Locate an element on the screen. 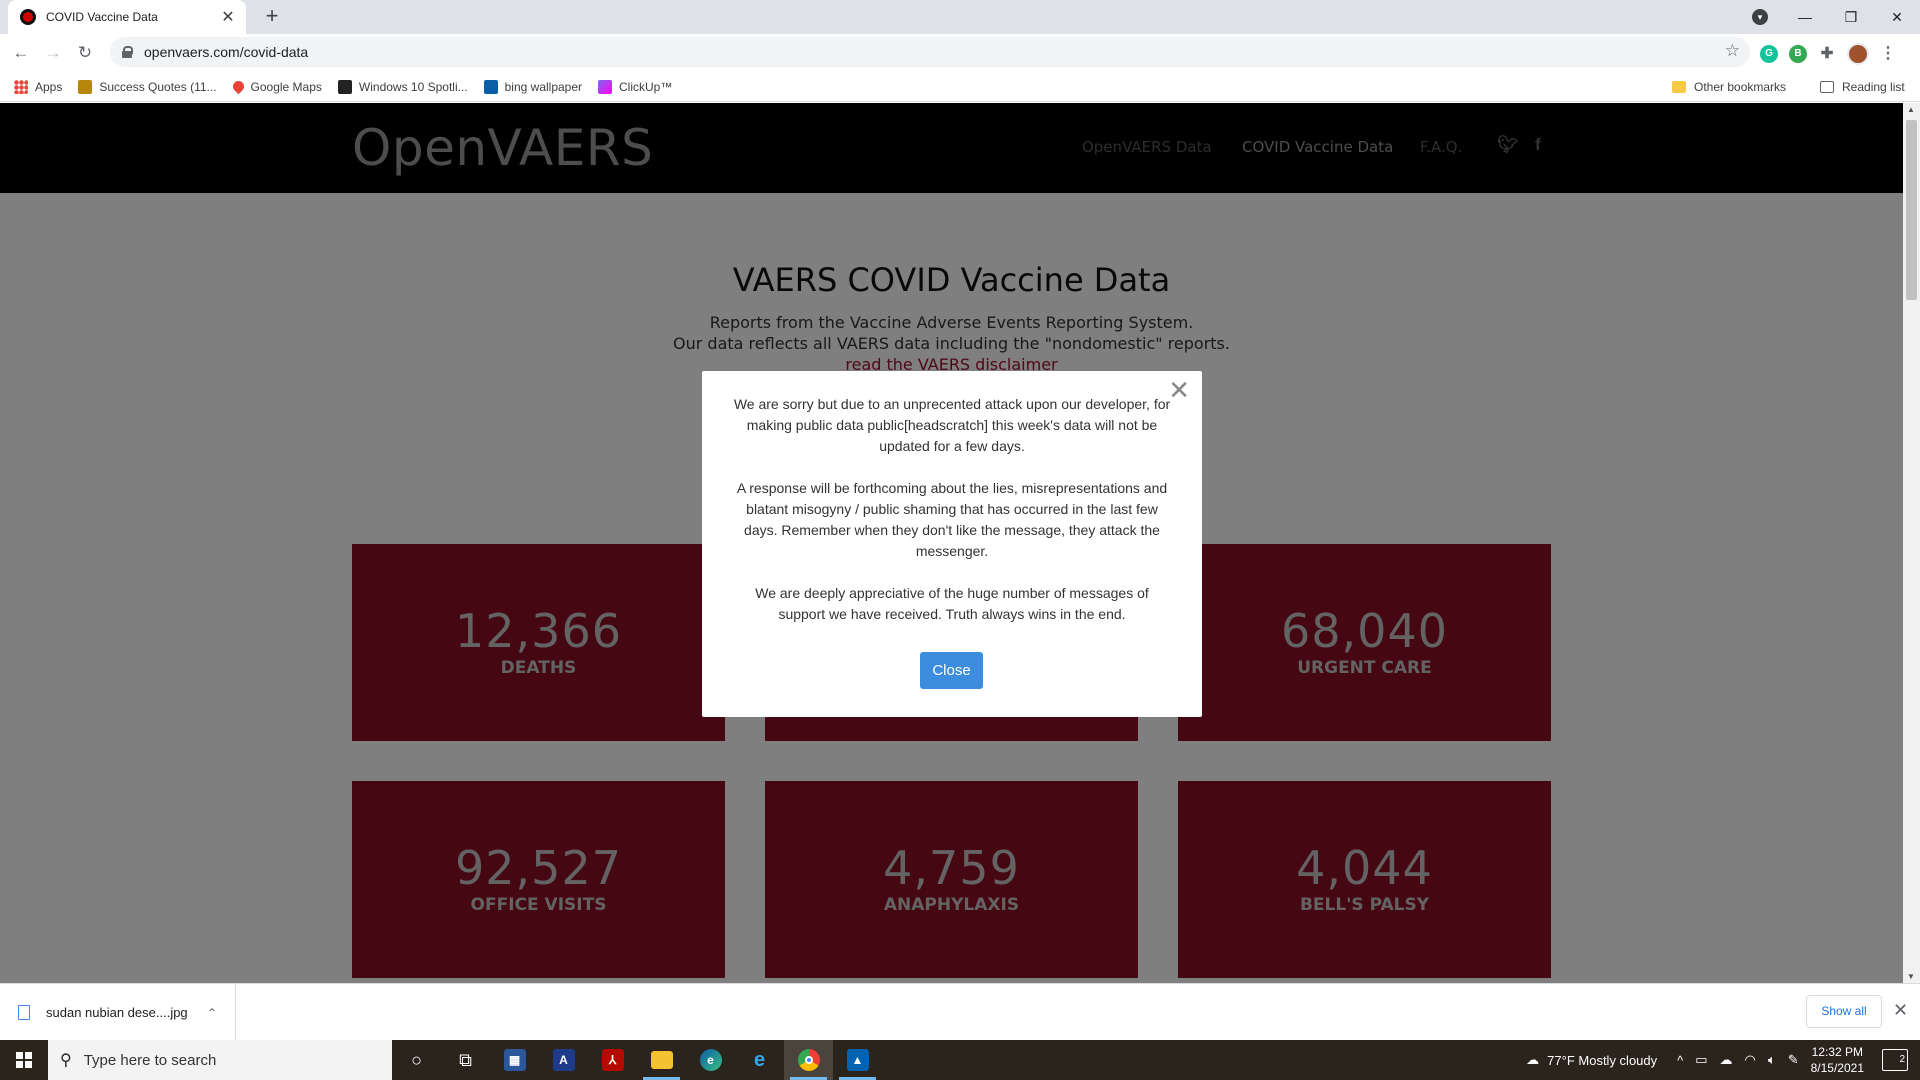 Image resolution: width=1920 pixels, height=1080 pixels. edge-app-icon: e is located at coordinates (710, 1060).